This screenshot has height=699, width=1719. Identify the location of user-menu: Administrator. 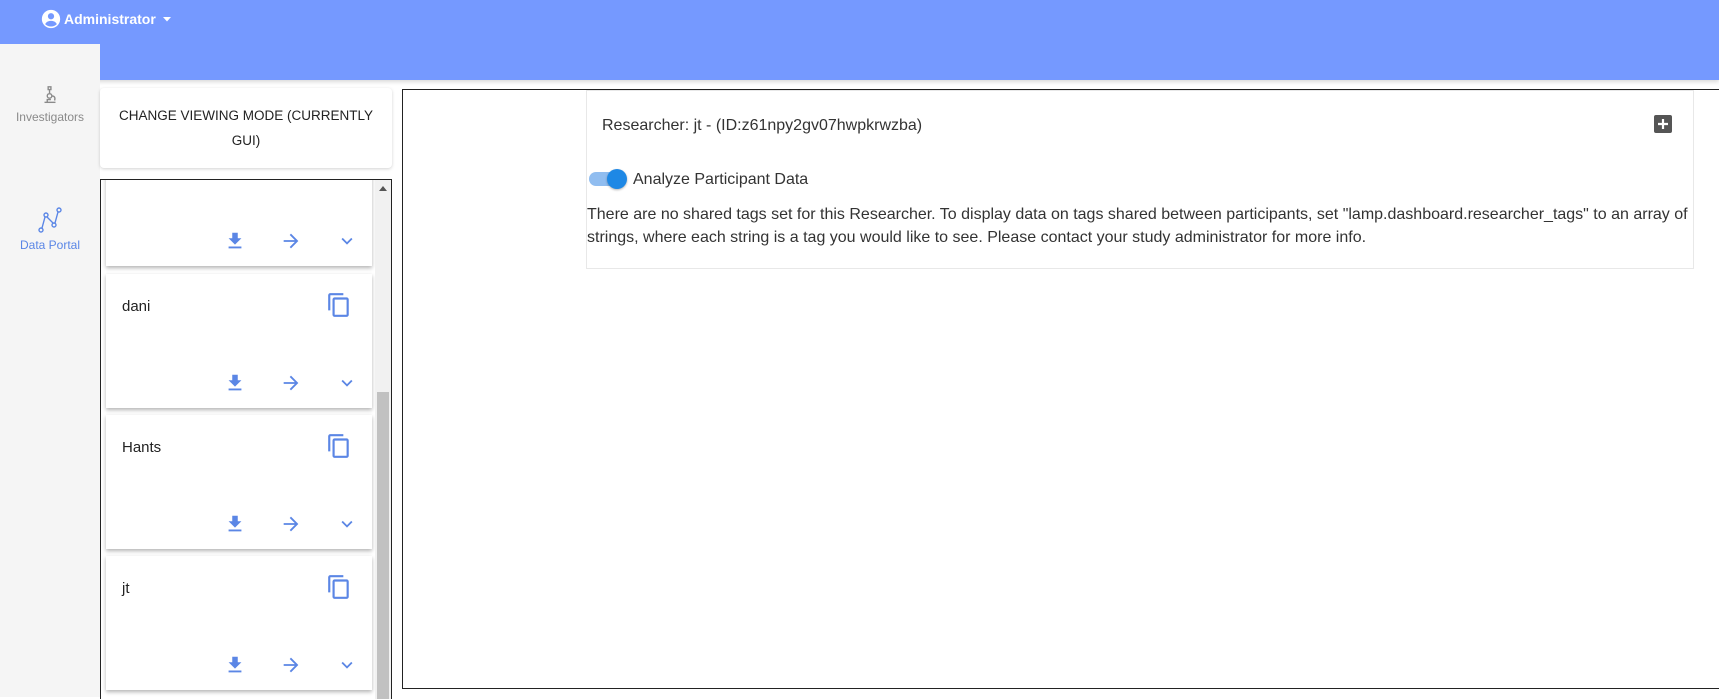
(106, 19).